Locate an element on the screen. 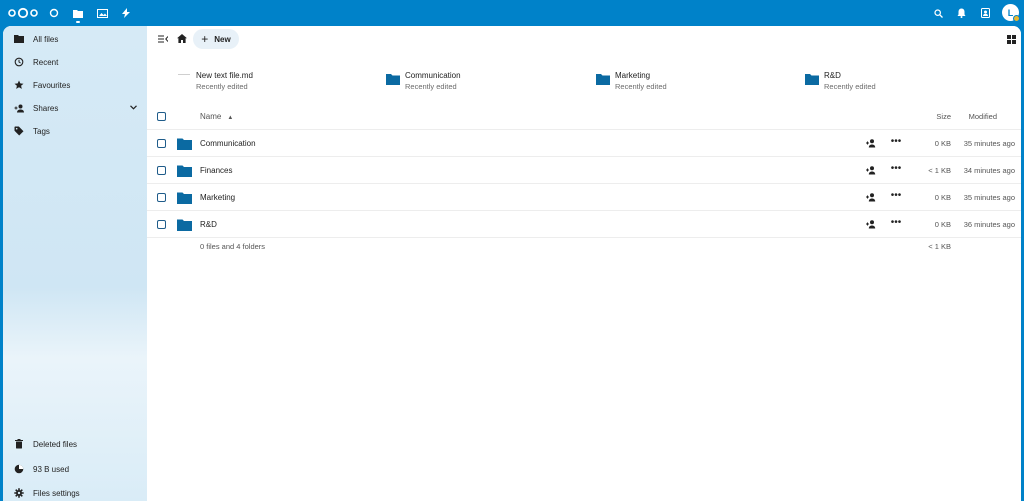  recent-card: R&D Recently edited is located at coordinates (895, 81).